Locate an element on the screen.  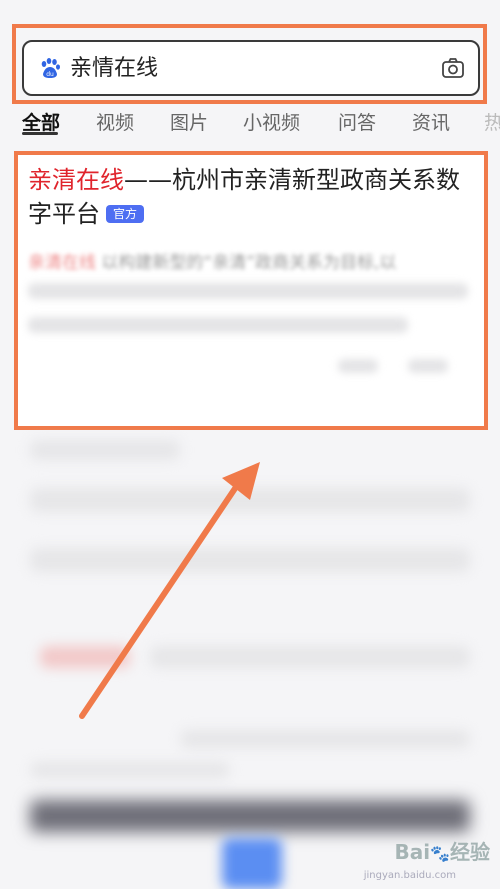
watermark-brand: Bai is located at coordinates (412, 852).